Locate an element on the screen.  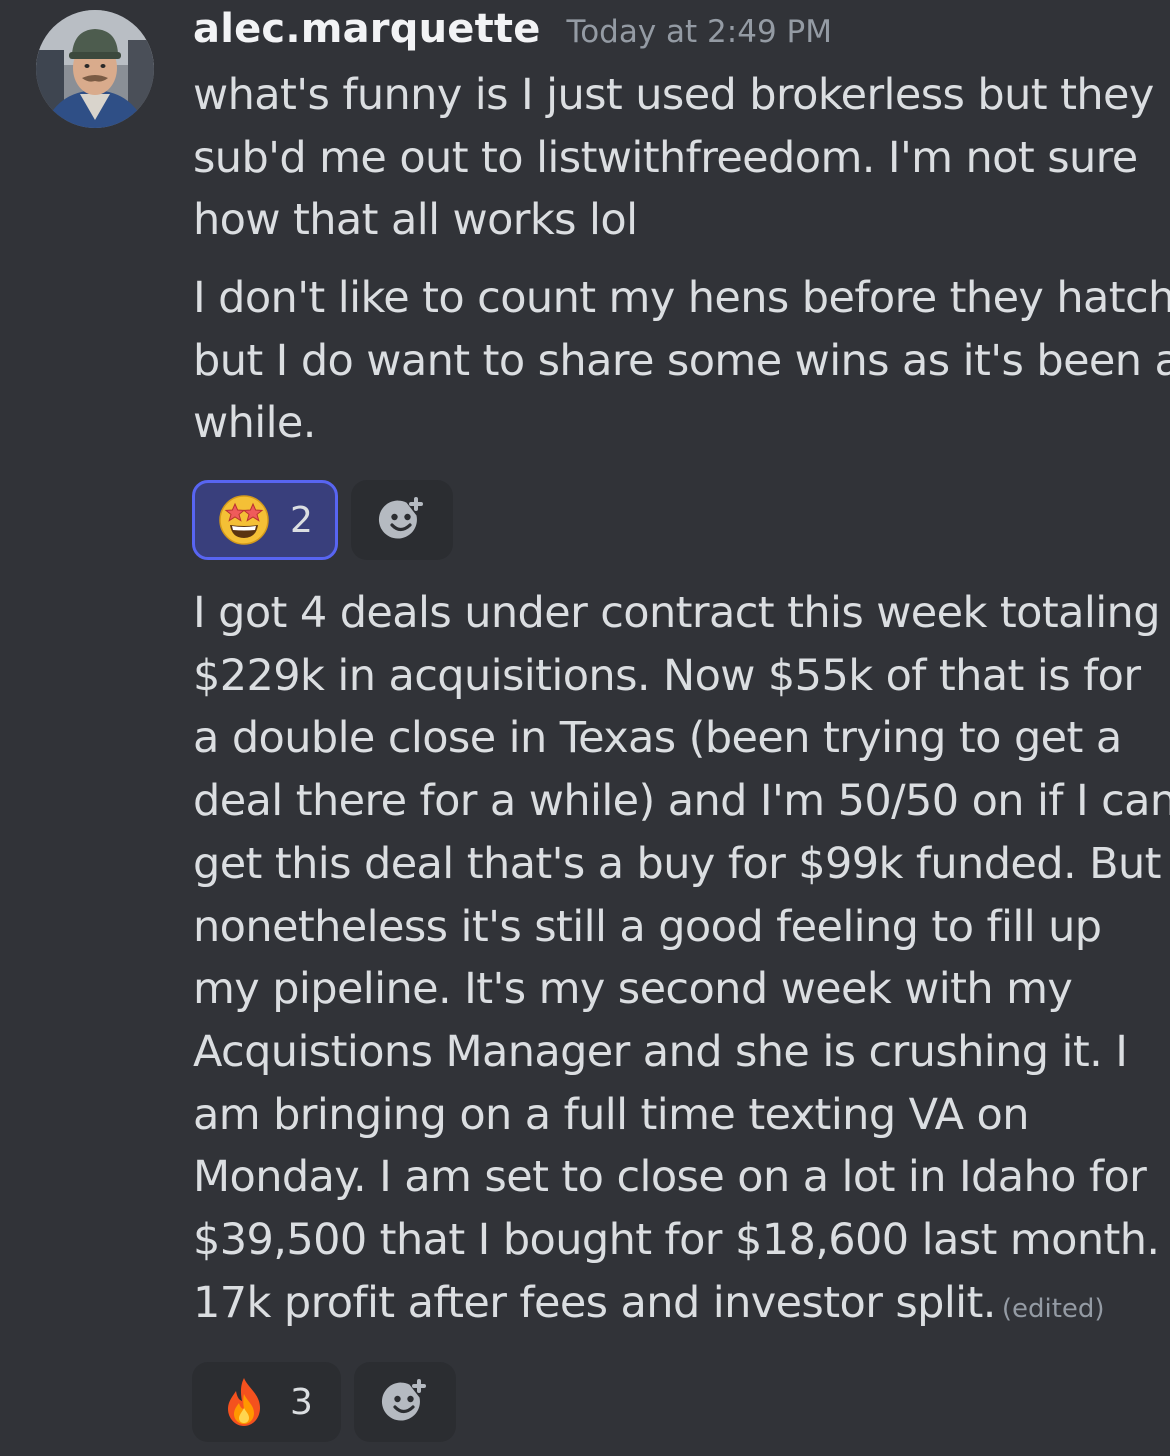
reaction-star-struck: 2 is located at coordinates (265, 520).